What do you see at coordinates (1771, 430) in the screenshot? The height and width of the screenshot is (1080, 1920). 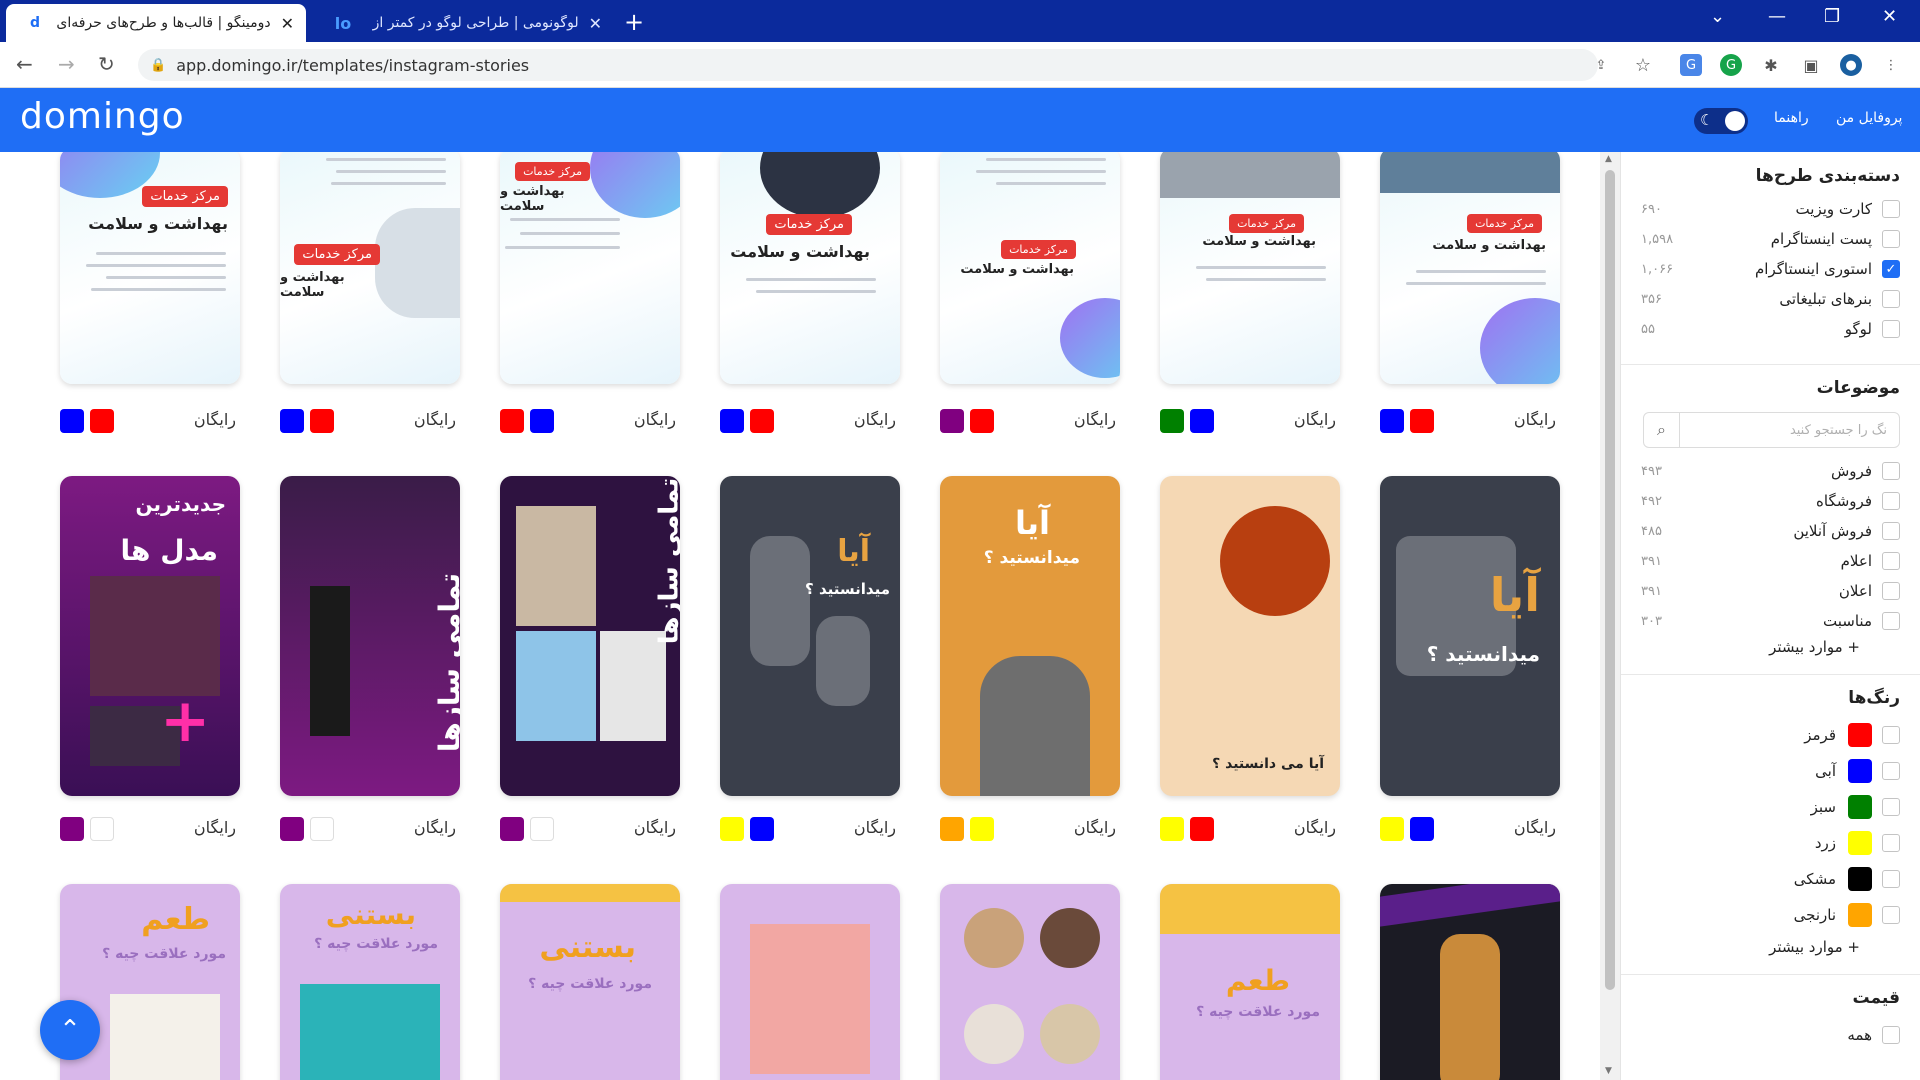 I see `topic-search: نگ را جستجو کنید ⌕` at bounding box center [1771, 430].